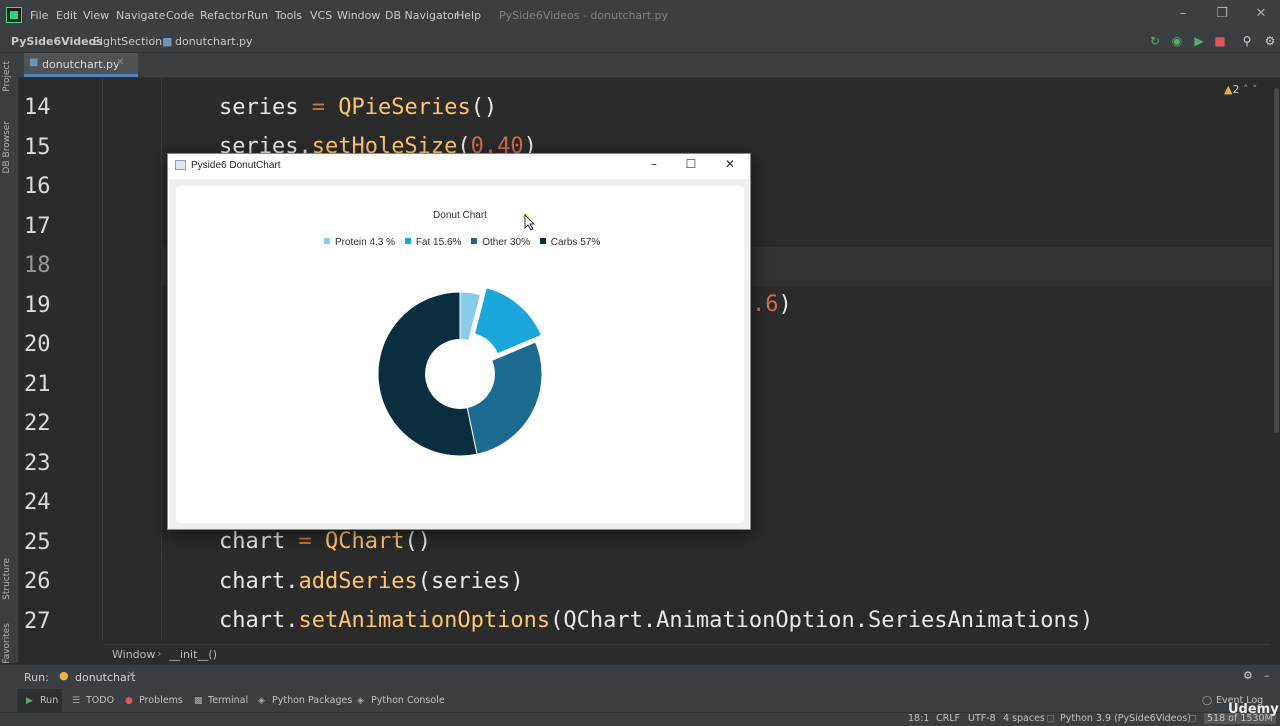 The image size is (1280, 726). I want to click on breadcrumb-project: PySide6Videos, so click(57, 41).